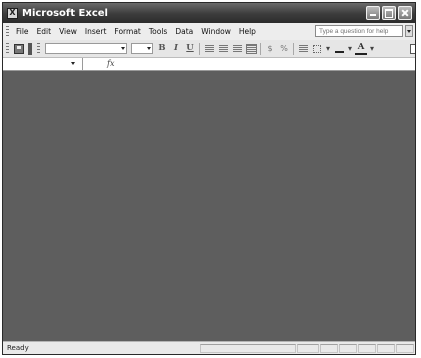  What do you see at coordinates (158, 31) in the screenshot?
I see `menu-tools: Tools` at bounding box center [158, 31].